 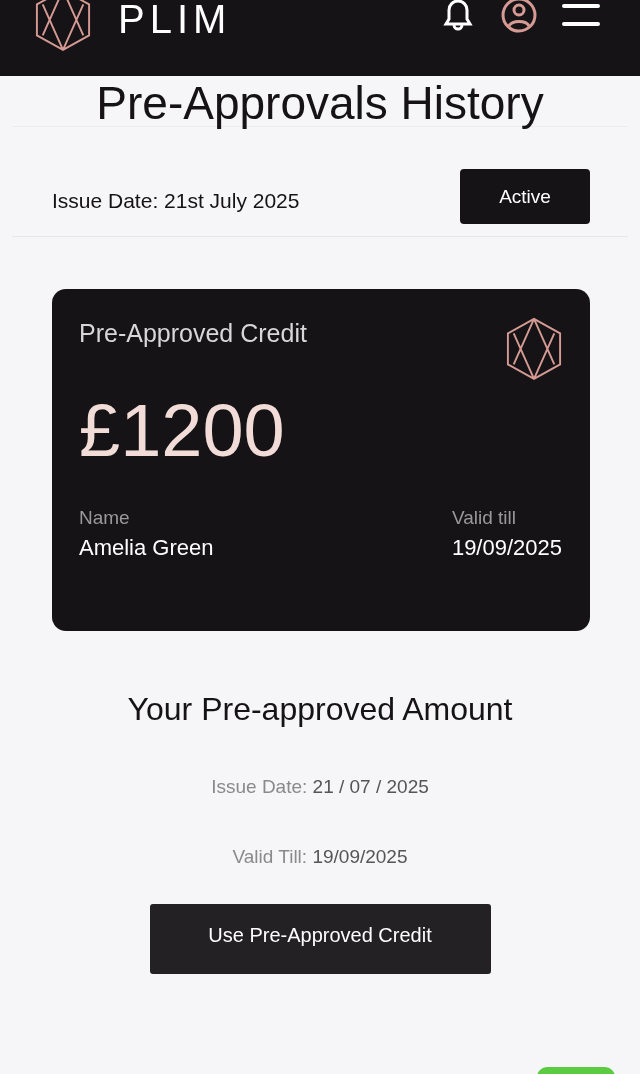 What do you see at coordinates (105, 518) in the screenshot?
I see `name-label: Name` at bounding box center [105, 518].